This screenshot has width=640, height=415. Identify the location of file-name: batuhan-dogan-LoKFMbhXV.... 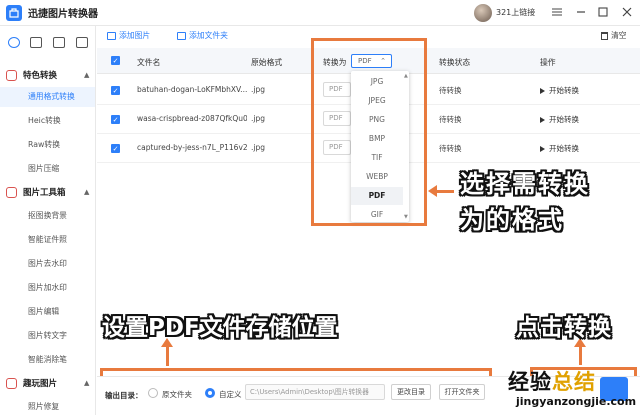
(192, 89).